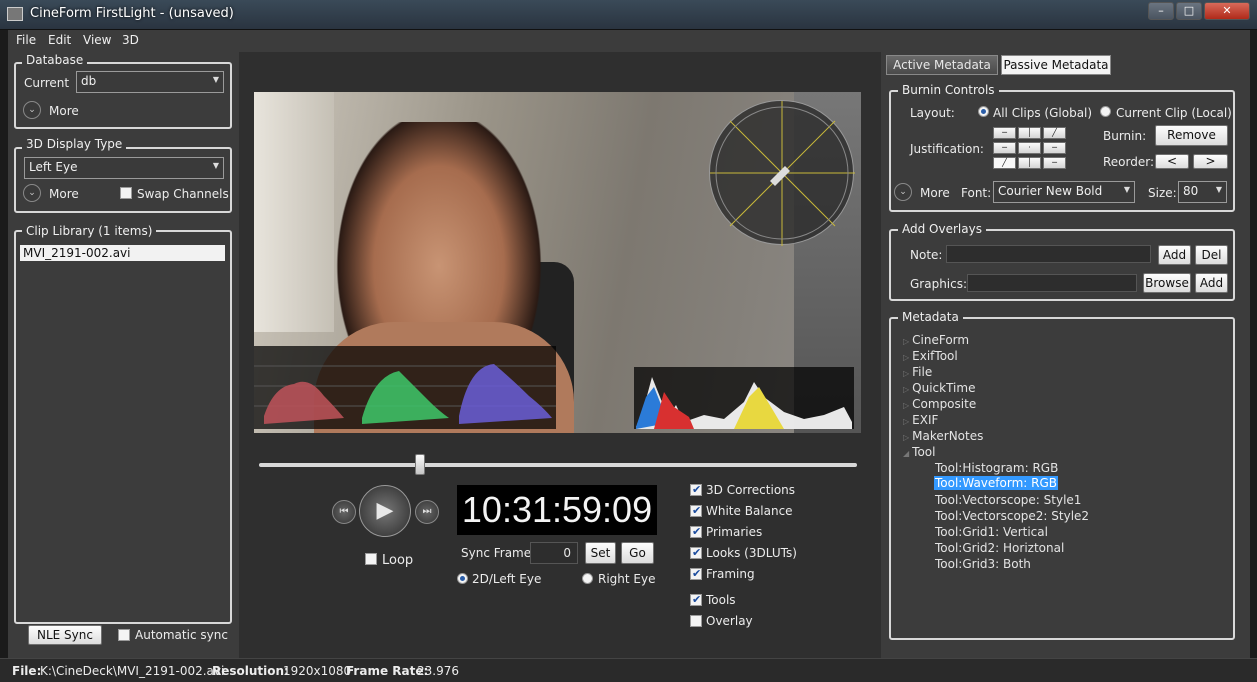 The height and width of the screenshot is (682, 1257). What do you see at coordinates (1105, 111) in the screenshot?
I see `current-clip-radio` at bounding box center [1105, 111].